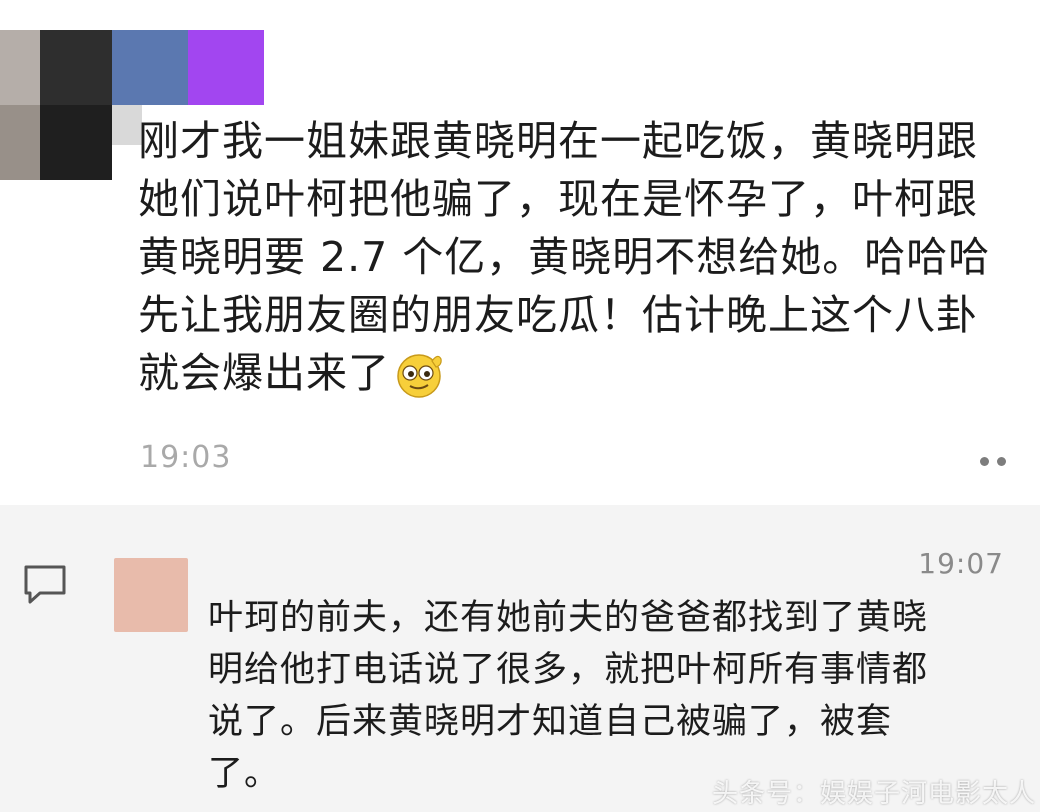  I want to click on commenter-avatar, so click(151, 595).